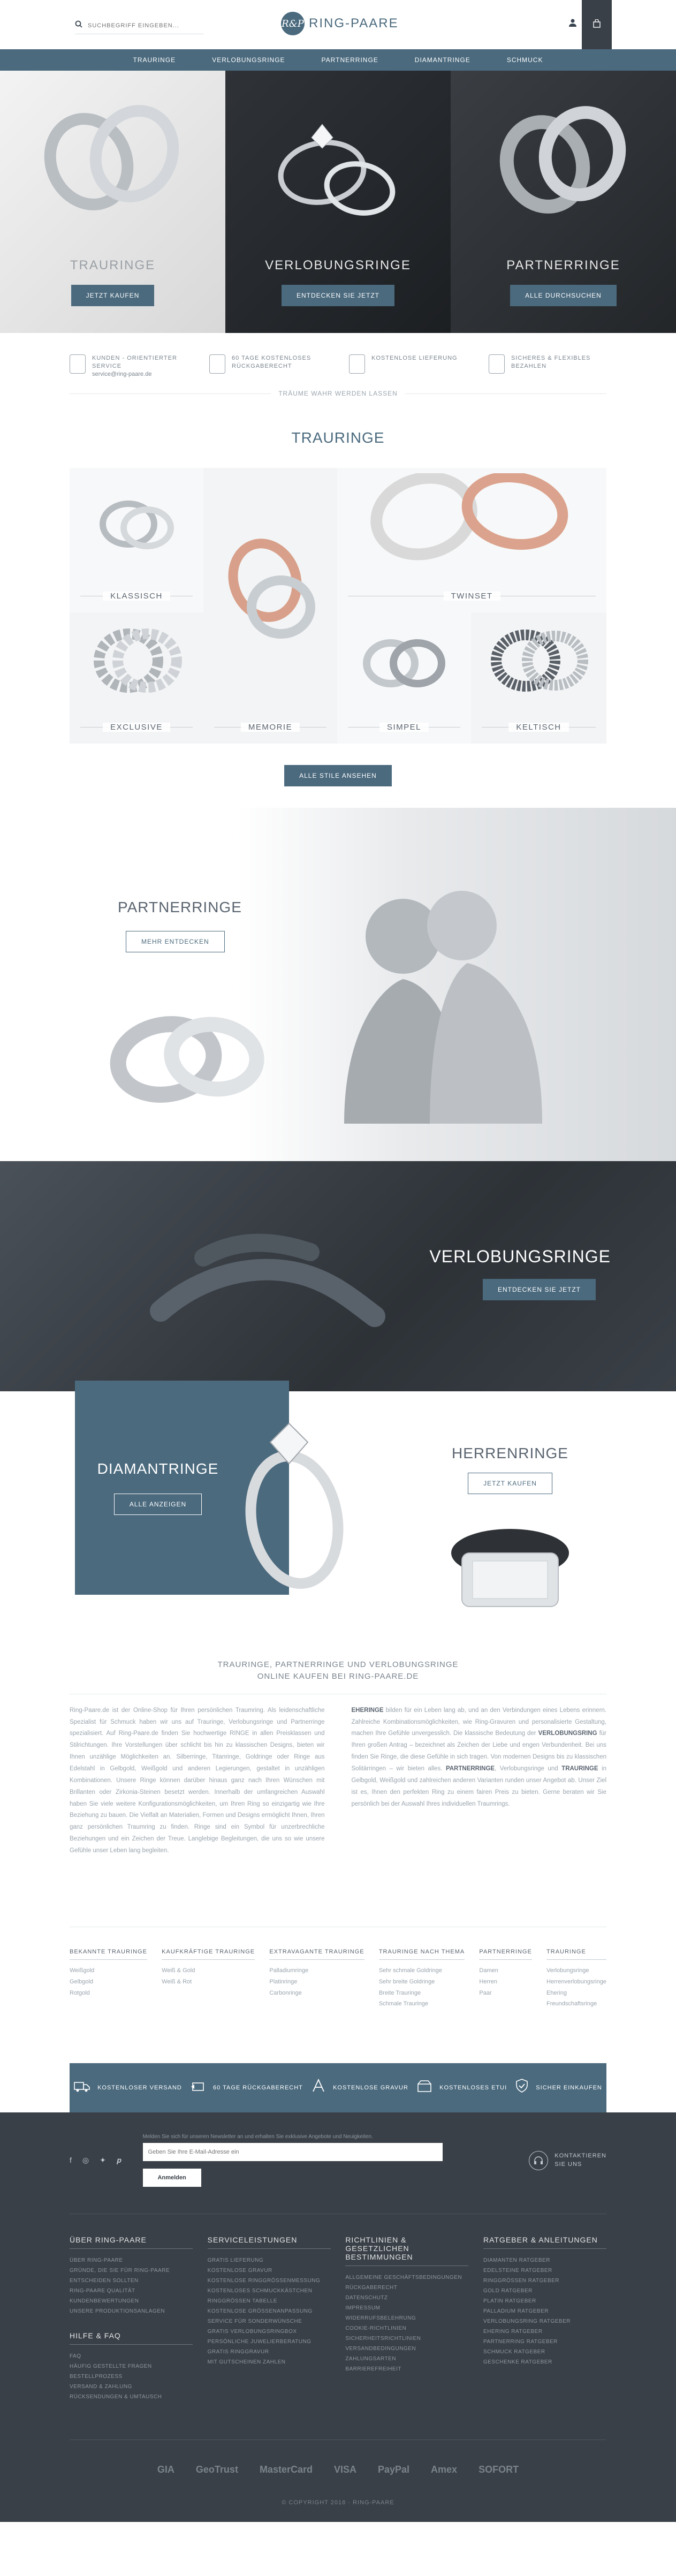 The height and width of the screenshot is (2576, 676). I want to click on nav-partnerringe: PARTNERRINGE, so click(350, 60).